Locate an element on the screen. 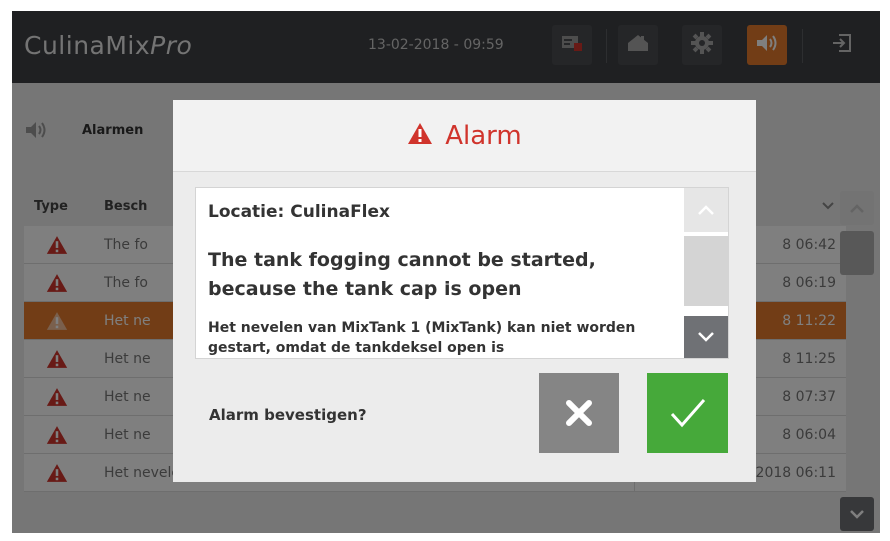 This screenshot has height=541, width=890. cancel-button is located at coordinates (579, 413).